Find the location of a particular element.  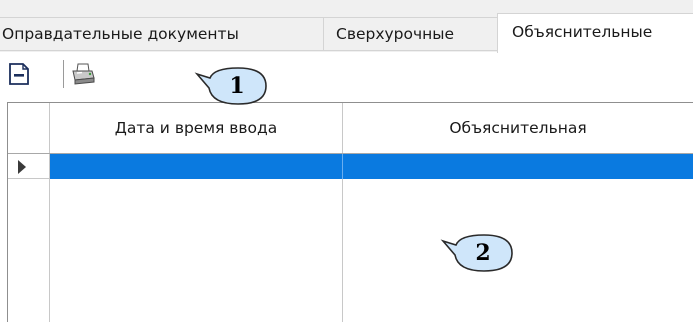

collapse-button is located at coordinates (19, 74).